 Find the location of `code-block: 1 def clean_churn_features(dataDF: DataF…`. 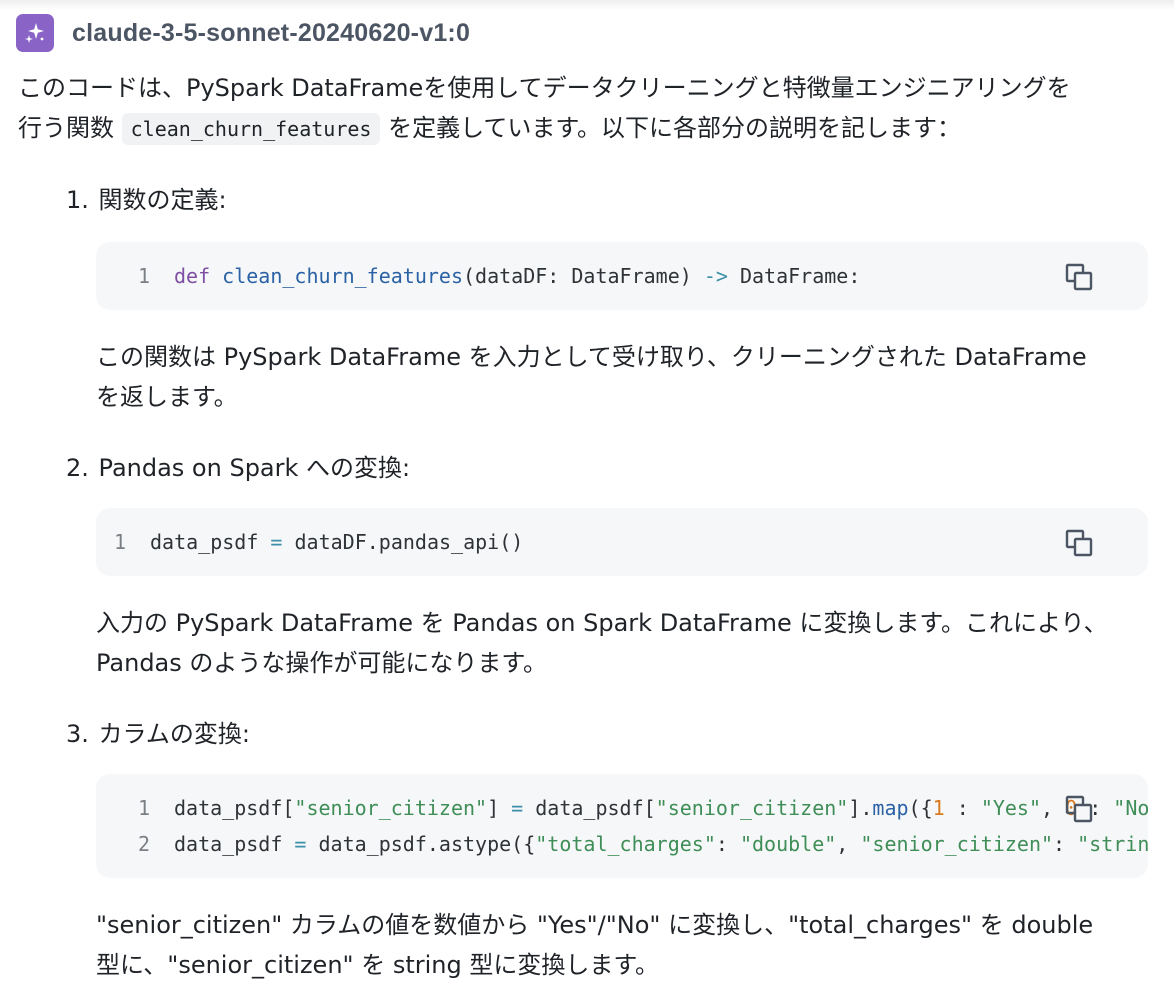

code-block: 1 def clean_churn_features(dataDF: DataF… is located at coordinates (622, 276).